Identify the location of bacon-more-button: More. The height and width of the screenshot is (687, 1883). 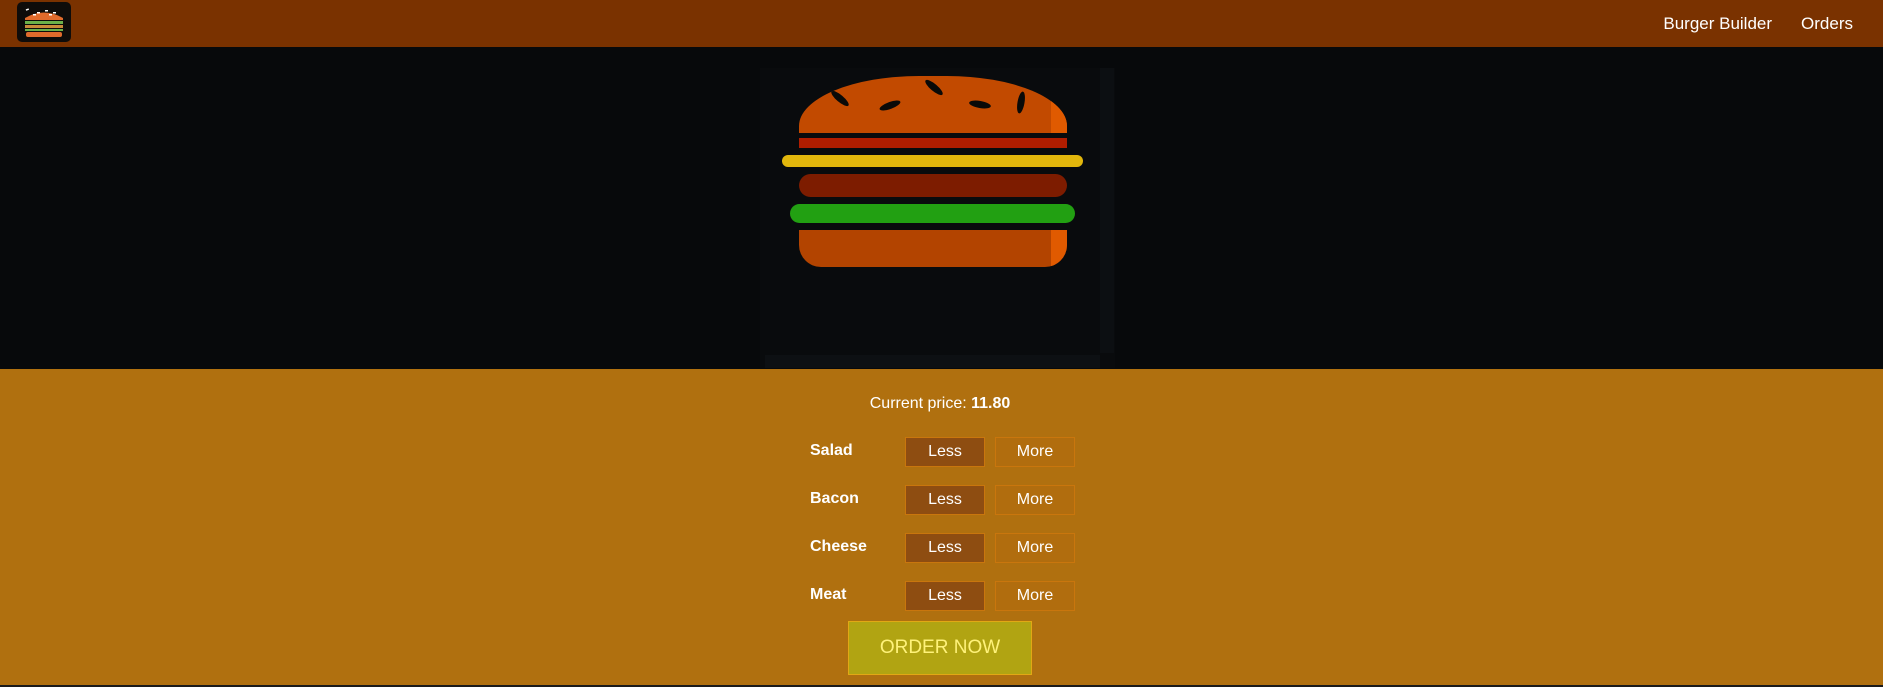
(1035, 500).